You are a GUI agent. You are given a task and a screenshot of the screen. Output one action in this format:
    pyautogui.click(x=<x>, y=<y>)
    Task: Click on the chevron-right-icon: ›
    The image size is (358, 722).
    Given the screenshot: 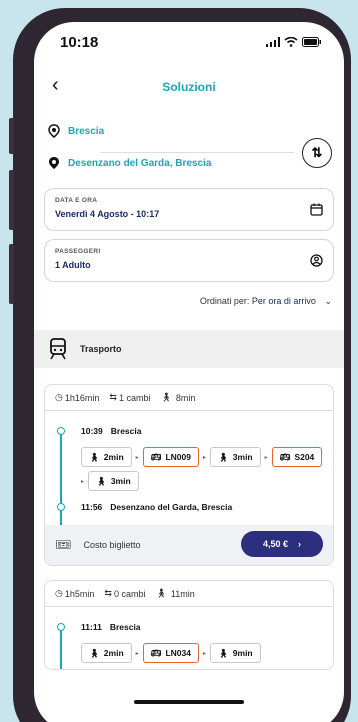 What is the action you would take?
    pyautogui.click(x=300, y=544)
    